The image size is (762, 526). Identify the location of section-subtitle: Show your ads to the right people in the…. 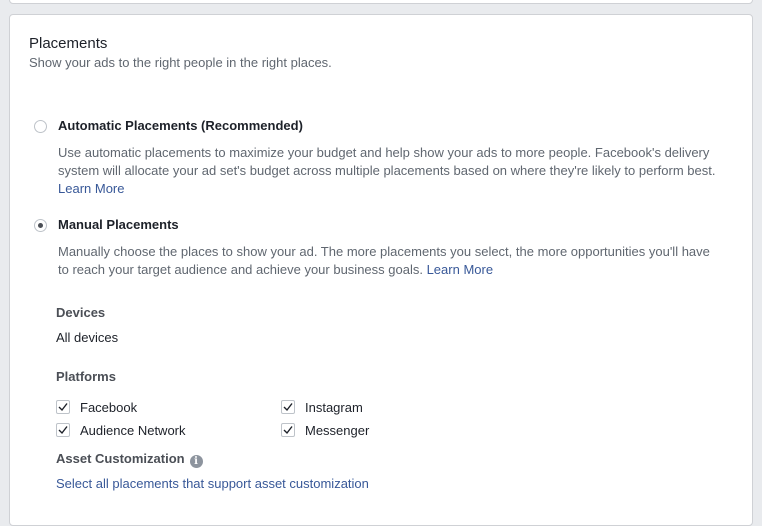
(180, 62).